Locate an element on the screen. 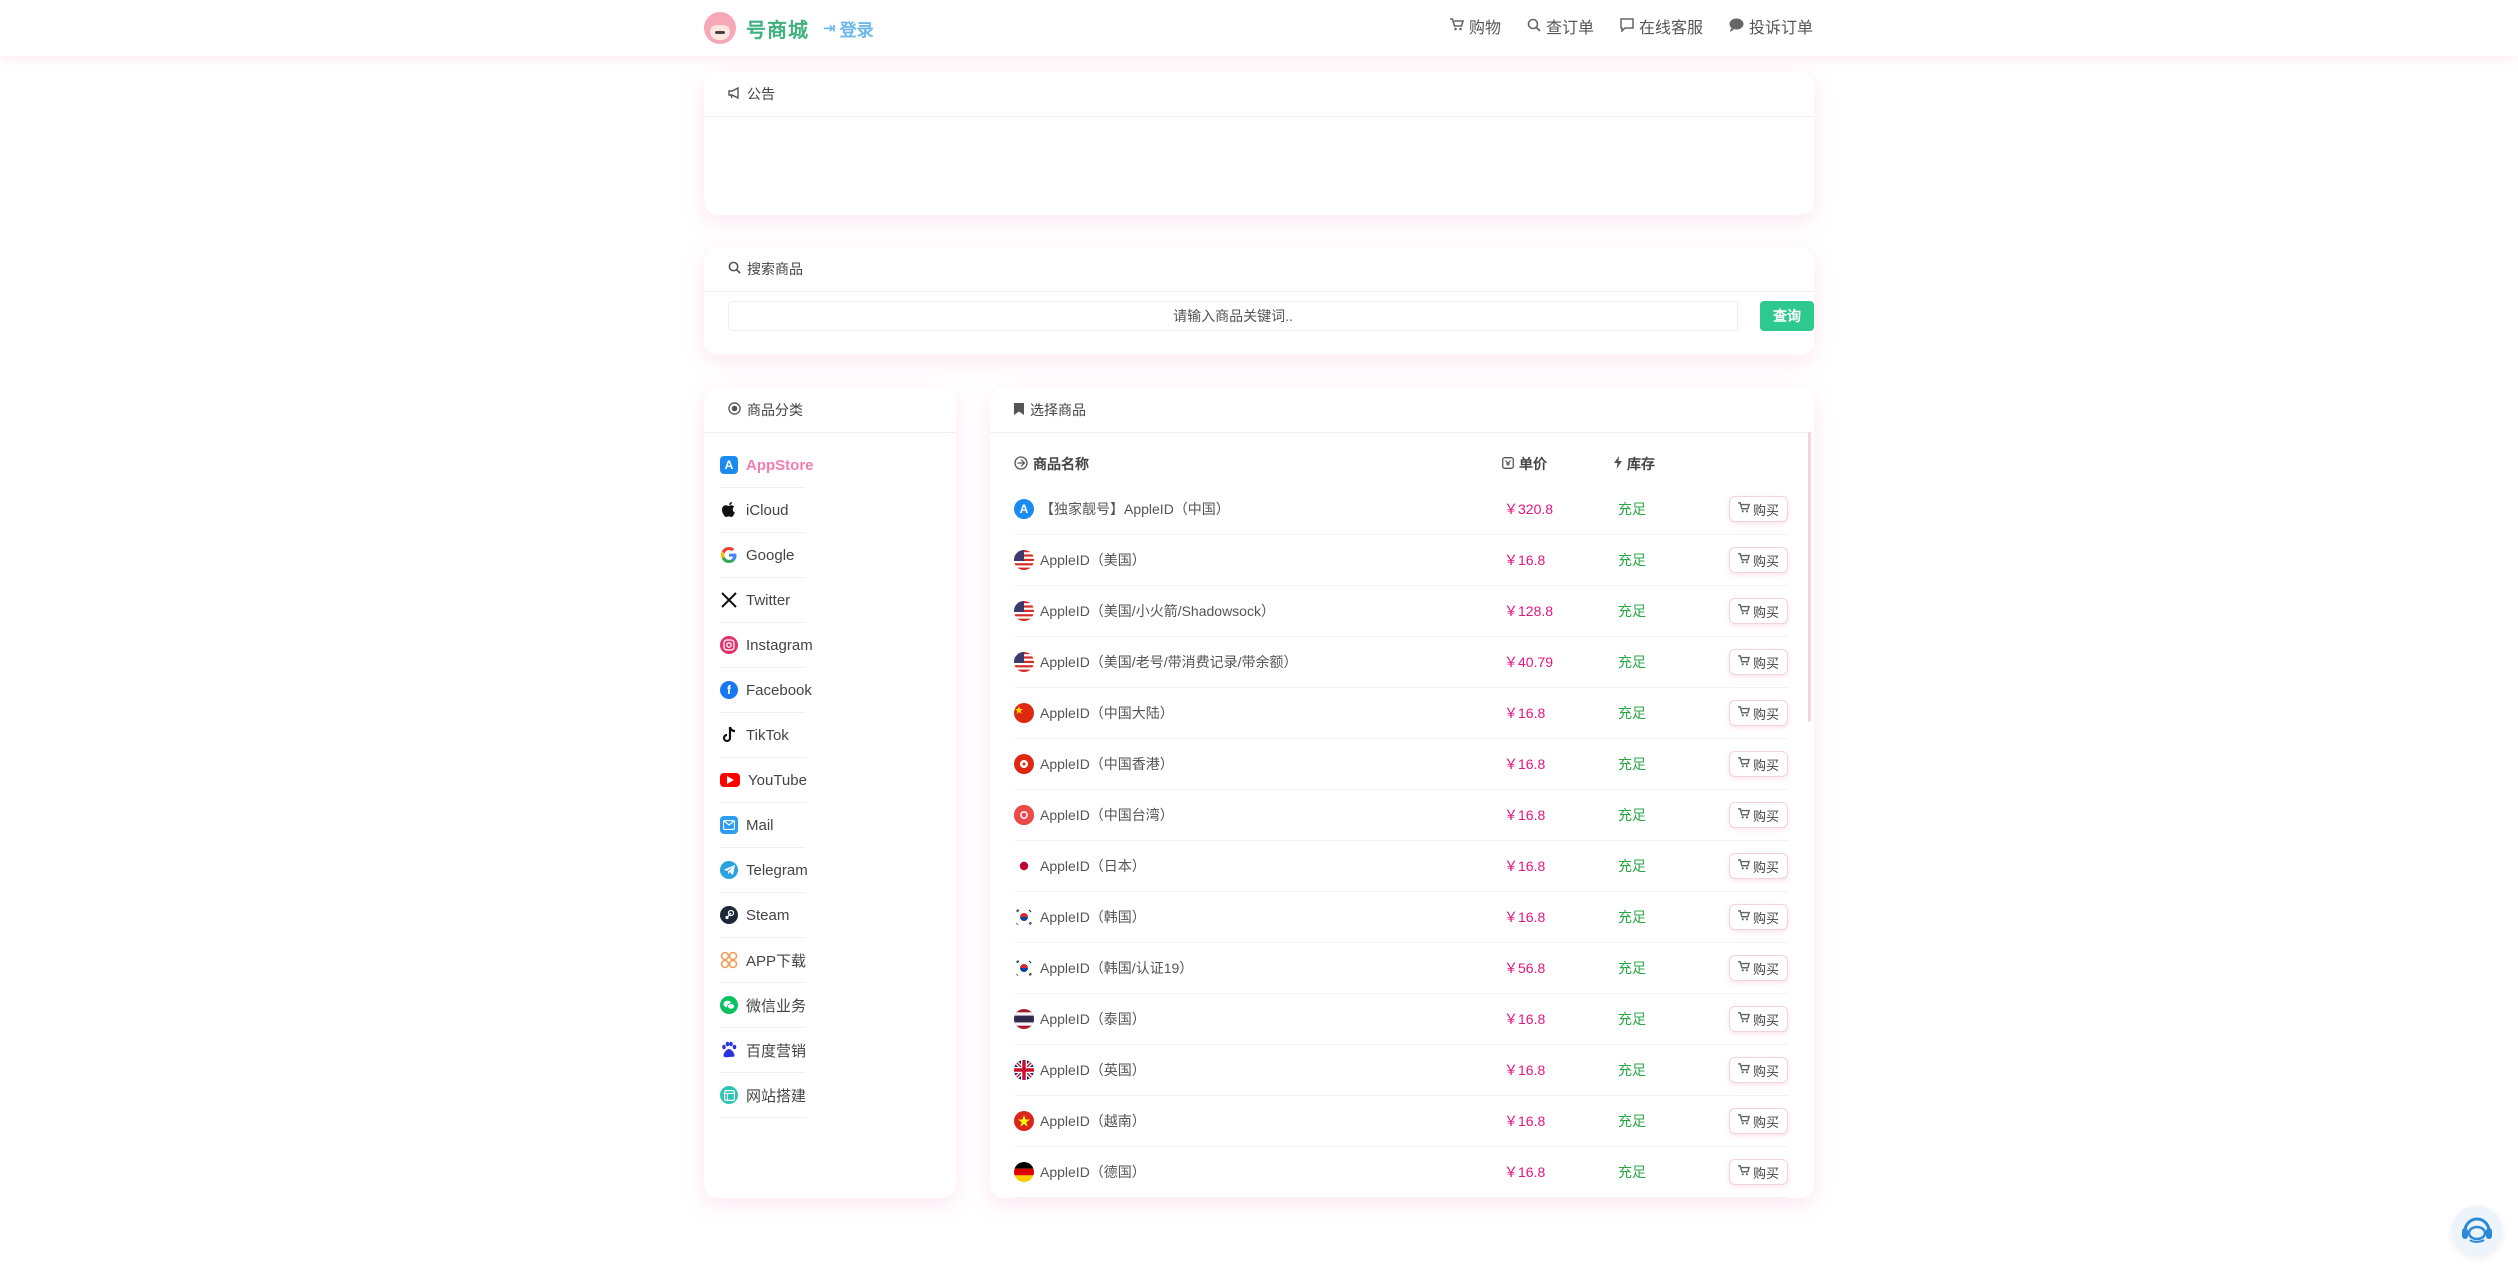 The height and width of the screenshot is (1274, 2518). flag-jp-icon is located at coordinates (1024, 866).